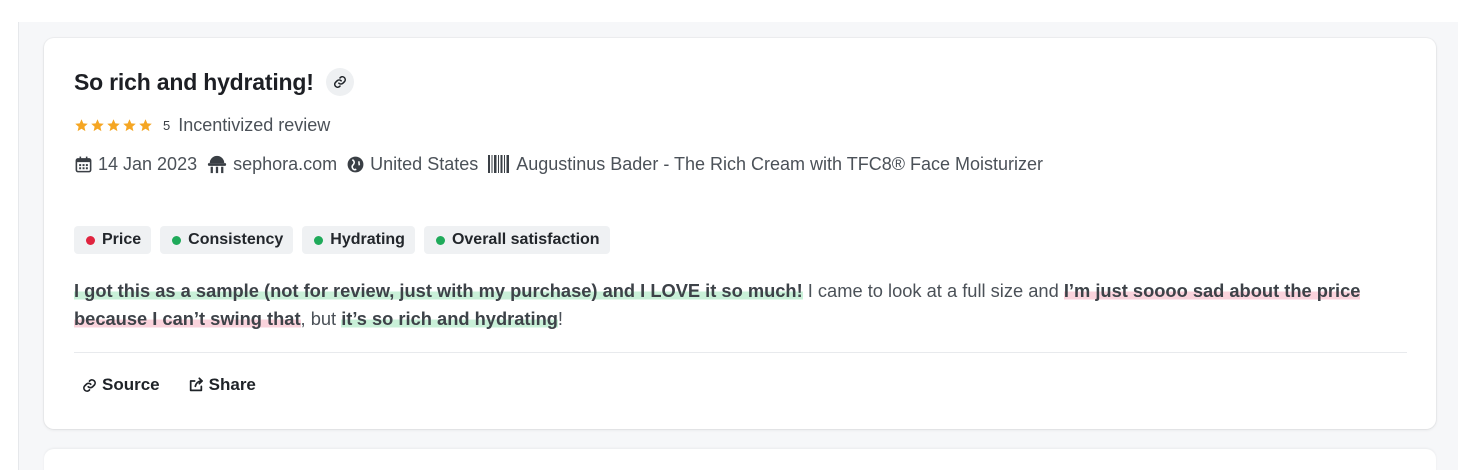 The width and height of the screenshot is (1472, 470). I want to click on share-button: Share, so click(222, 385).